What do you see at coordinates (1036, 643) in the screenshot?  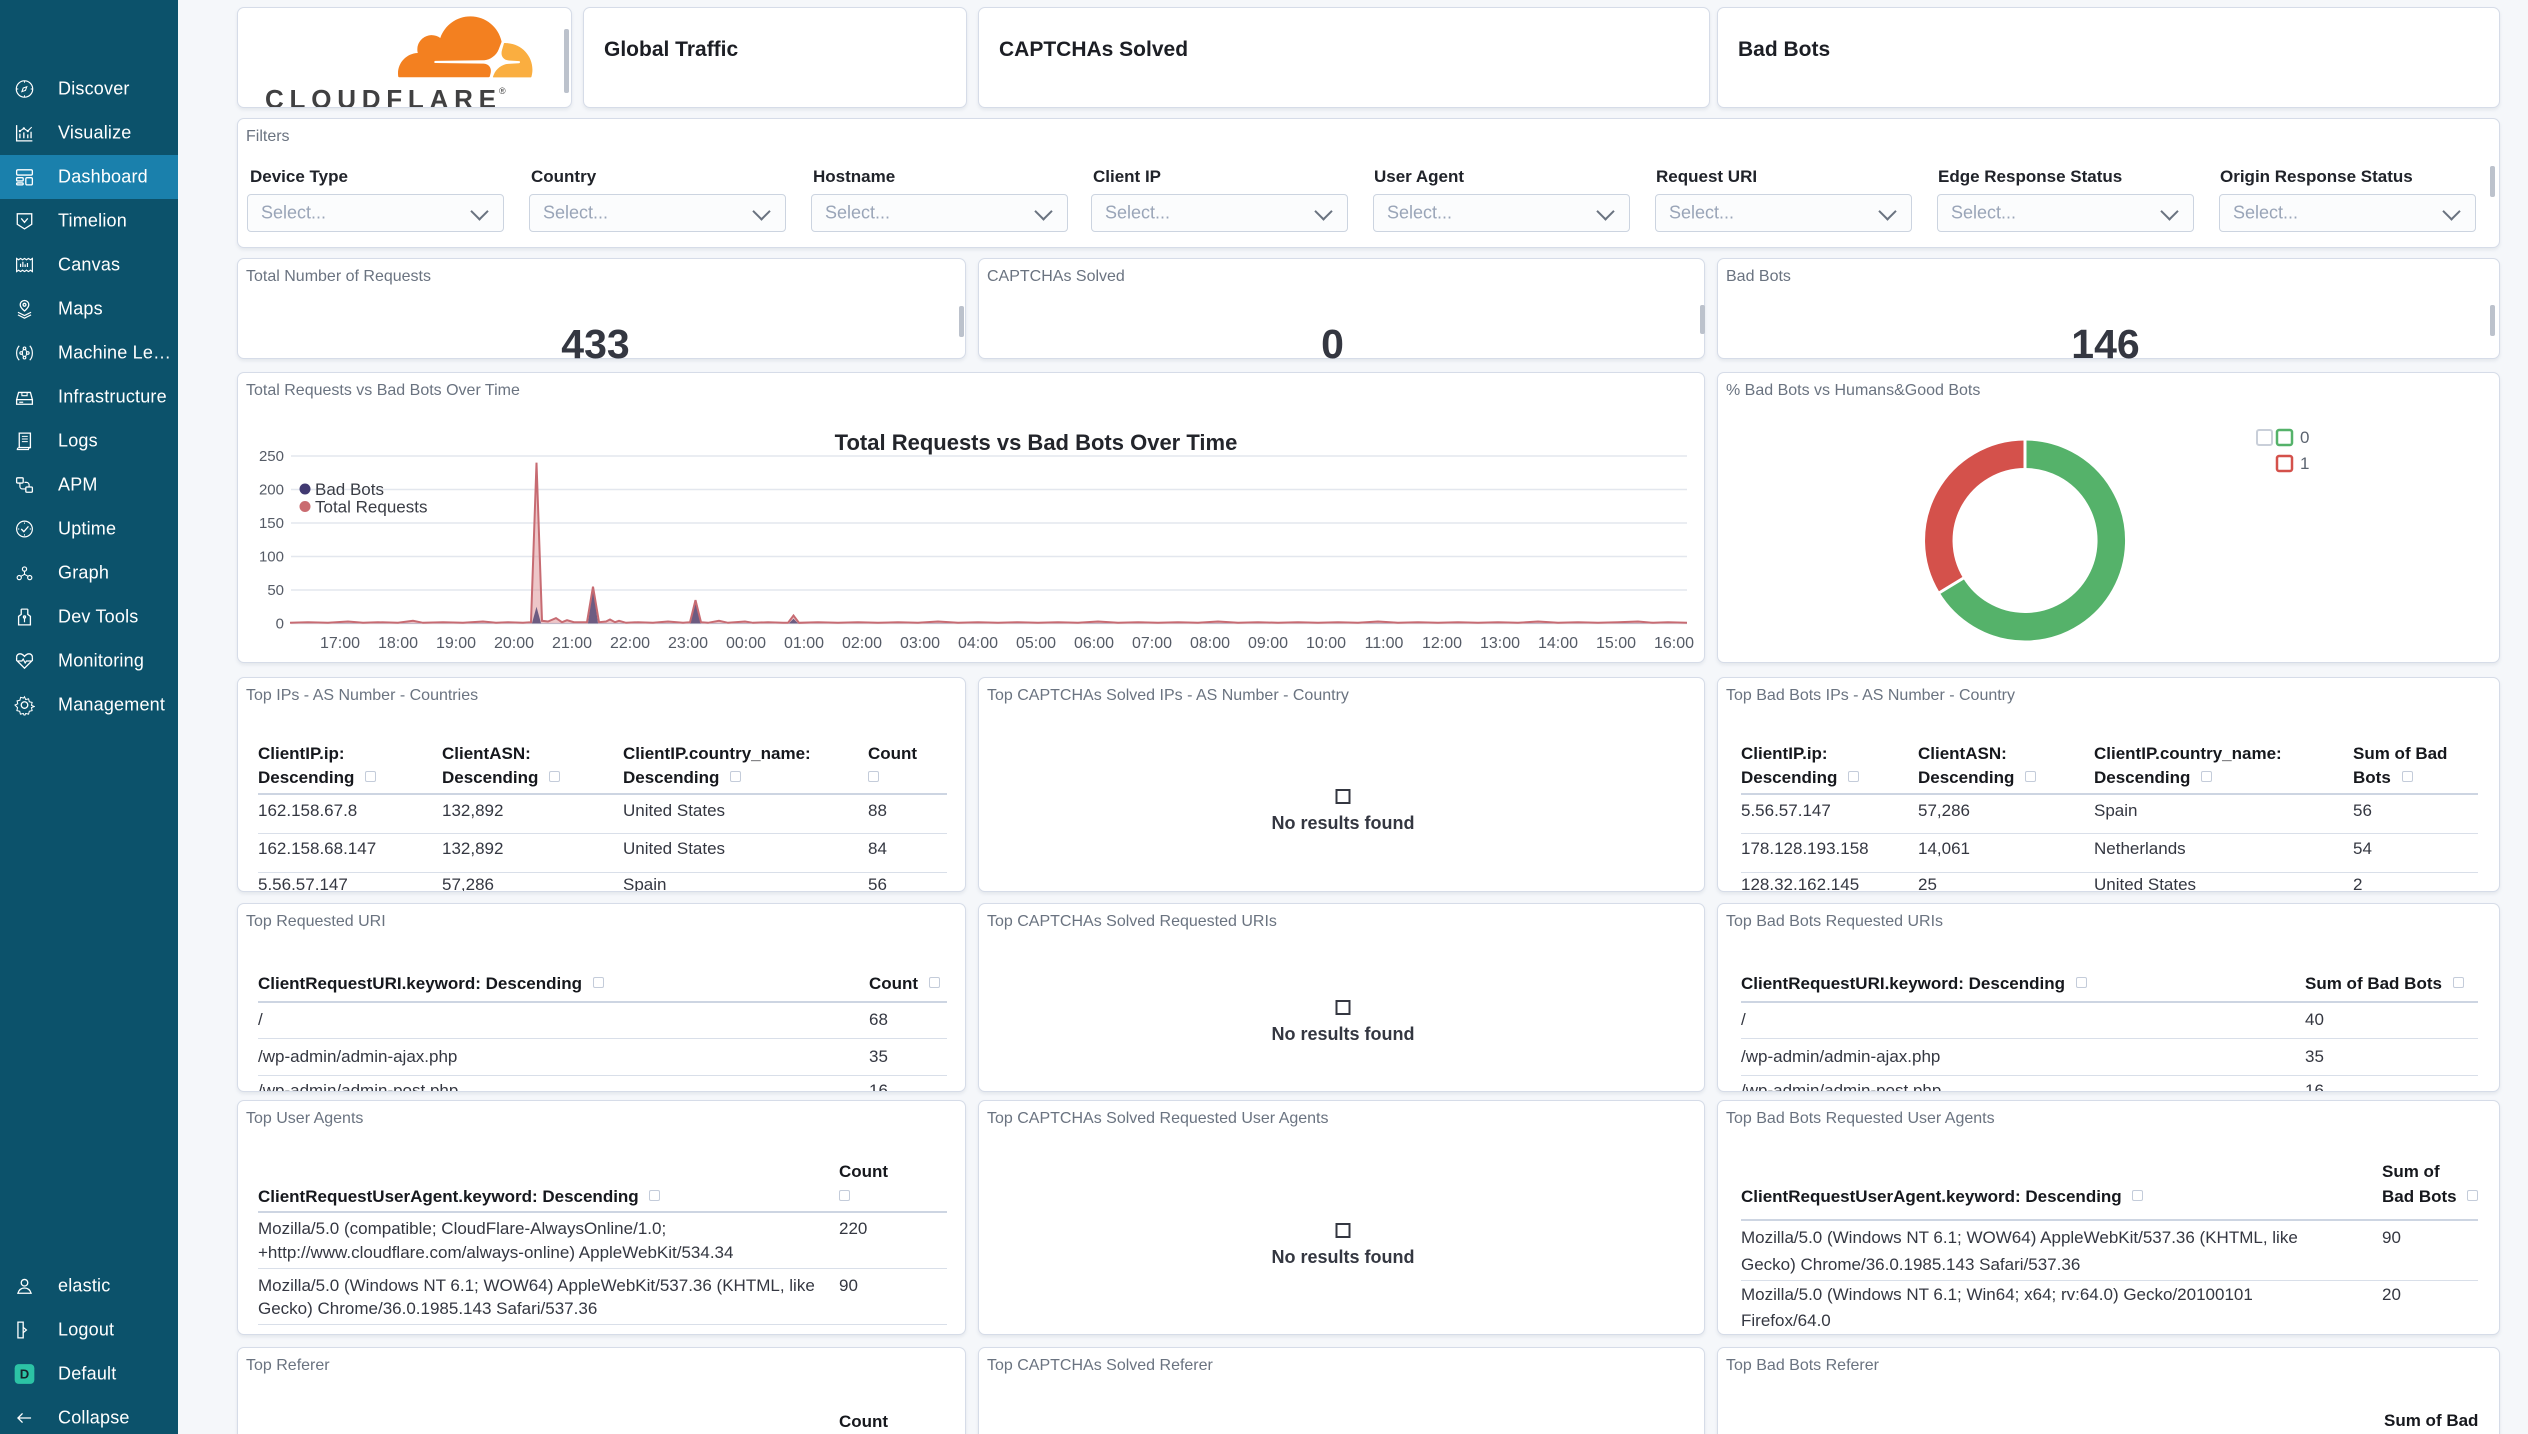 I see `svg-text: 05:00` at bounding box center [1036, 643].